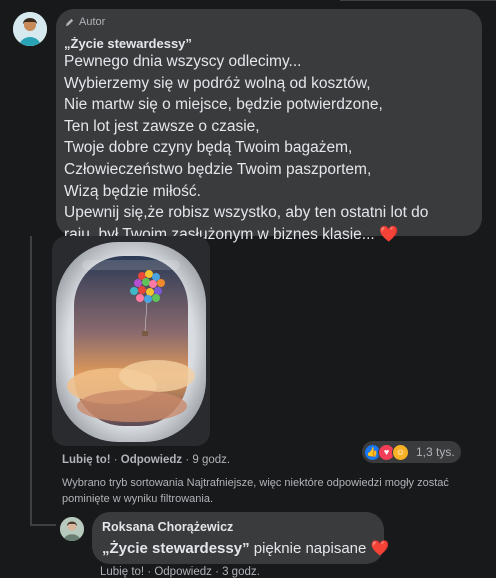 The height and width of the screenshot is (578, 496). What do you see at coordinates (310, 548) in the screenshot?
I see `reply-body: pięknie napisane` at bounding box center [310, 548].